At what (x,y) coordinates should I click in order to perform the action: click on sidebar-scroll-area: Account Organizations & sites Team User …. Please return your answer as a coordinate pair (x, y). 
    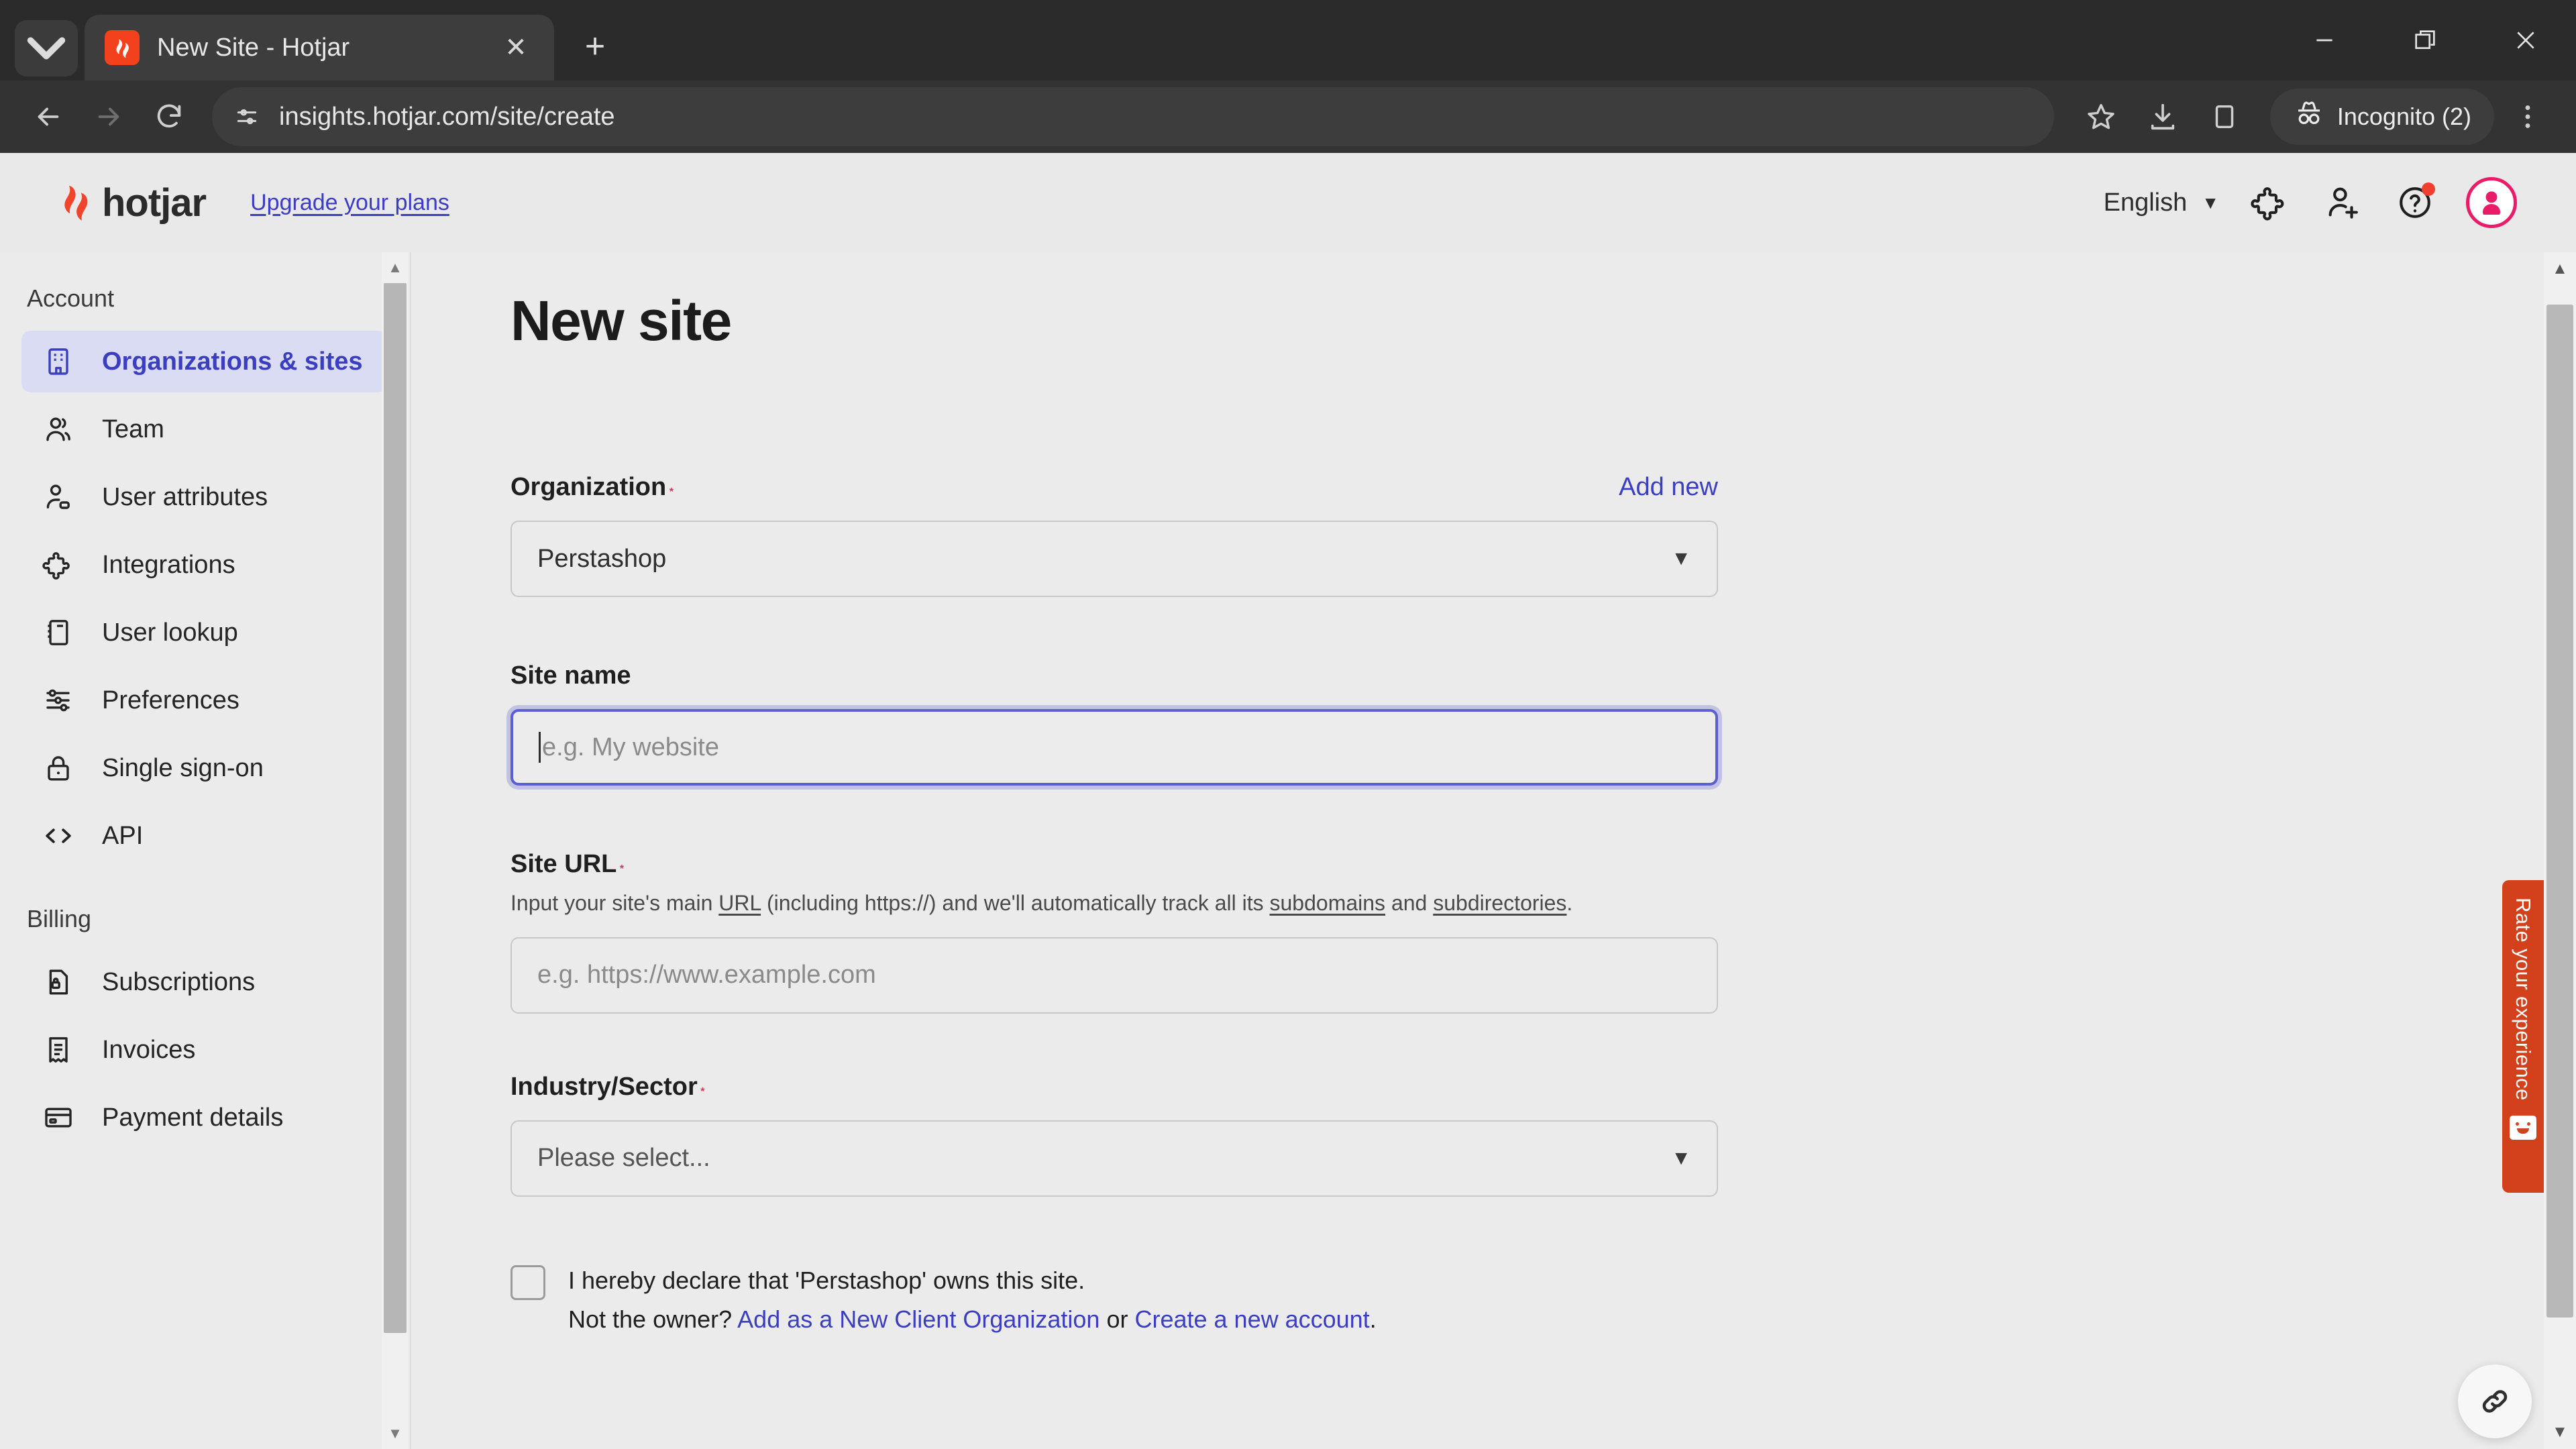
    Looking at the image, I should click on (205, 850).